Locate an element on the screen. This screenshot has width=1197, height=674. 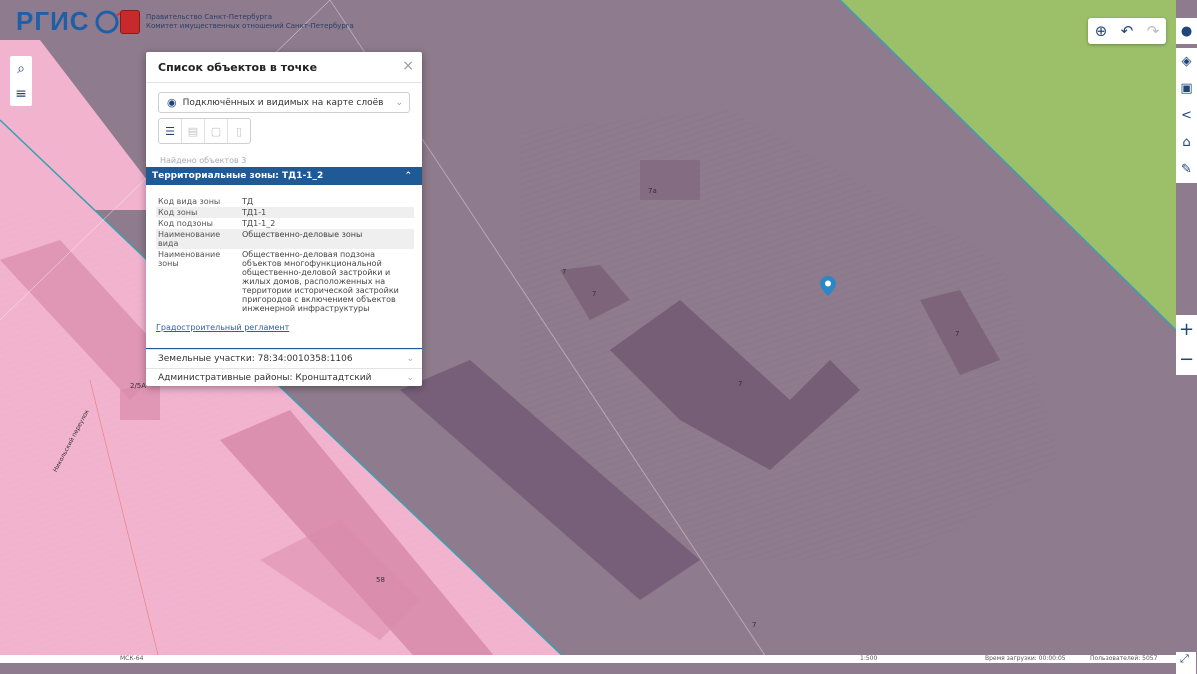
redo-icon: ↷ is located at coordinates (1153, 31).